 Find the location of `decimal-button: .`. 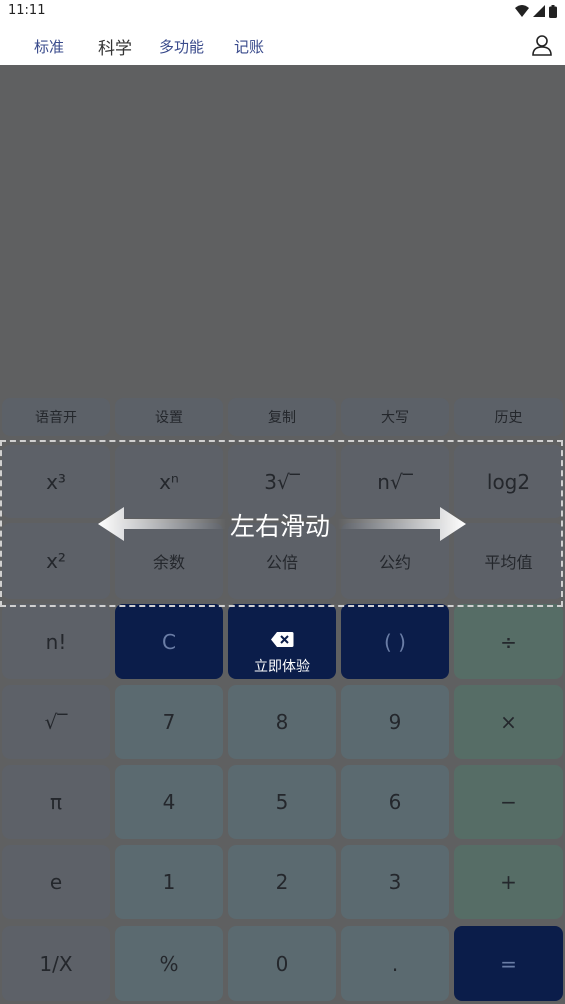

decimal-button: . is located at coordinates (395, 963).